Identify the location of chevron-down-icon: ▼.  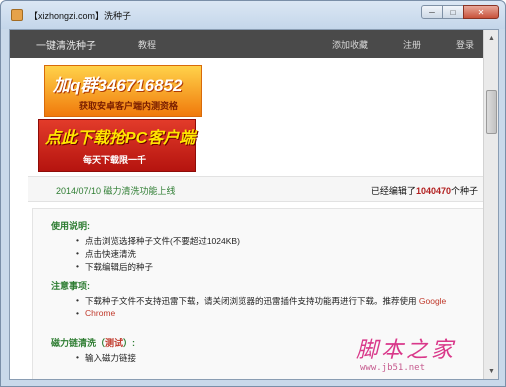
(491, 371).